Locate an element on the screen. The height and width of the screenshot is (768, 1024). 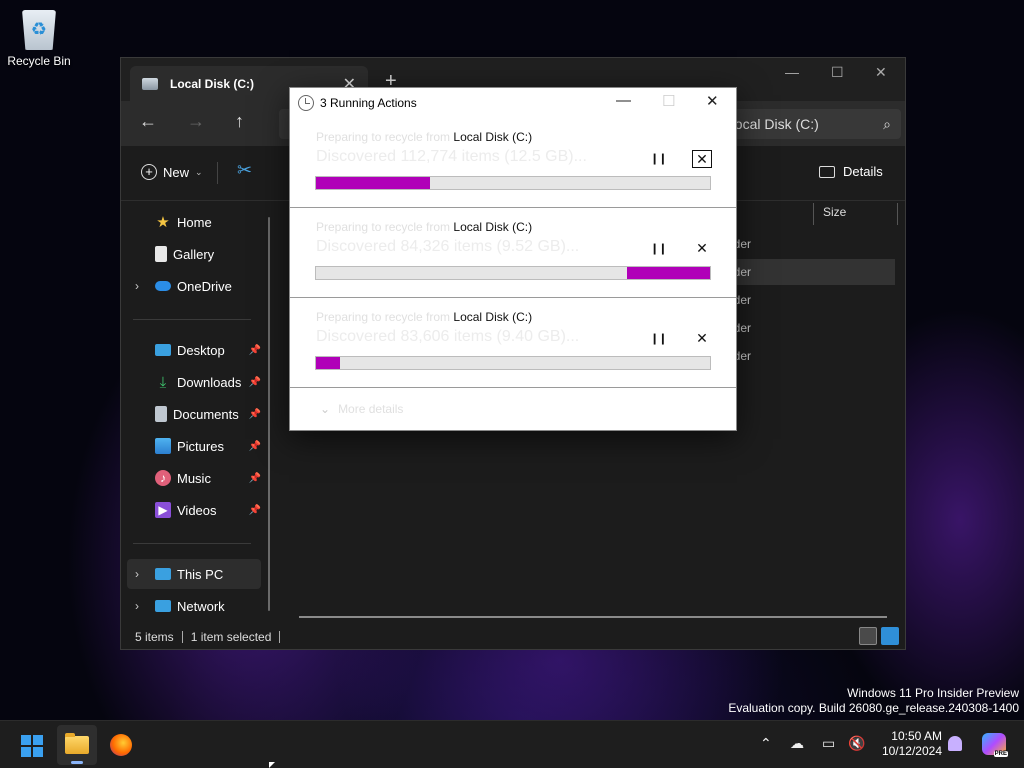
operation-prefix: Preparing to recycle from is located at coordinates (385, 137).